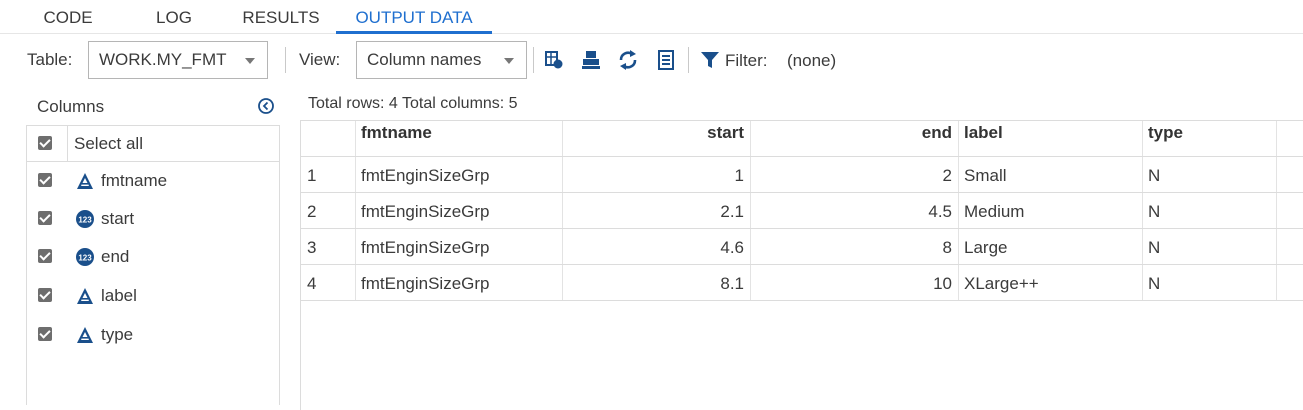  Describe the element at coordinates (802, 247) in the screenshot. I see `table-row: 3 fmtEnginSizeGrp 4.6 8 Large N` at that location.